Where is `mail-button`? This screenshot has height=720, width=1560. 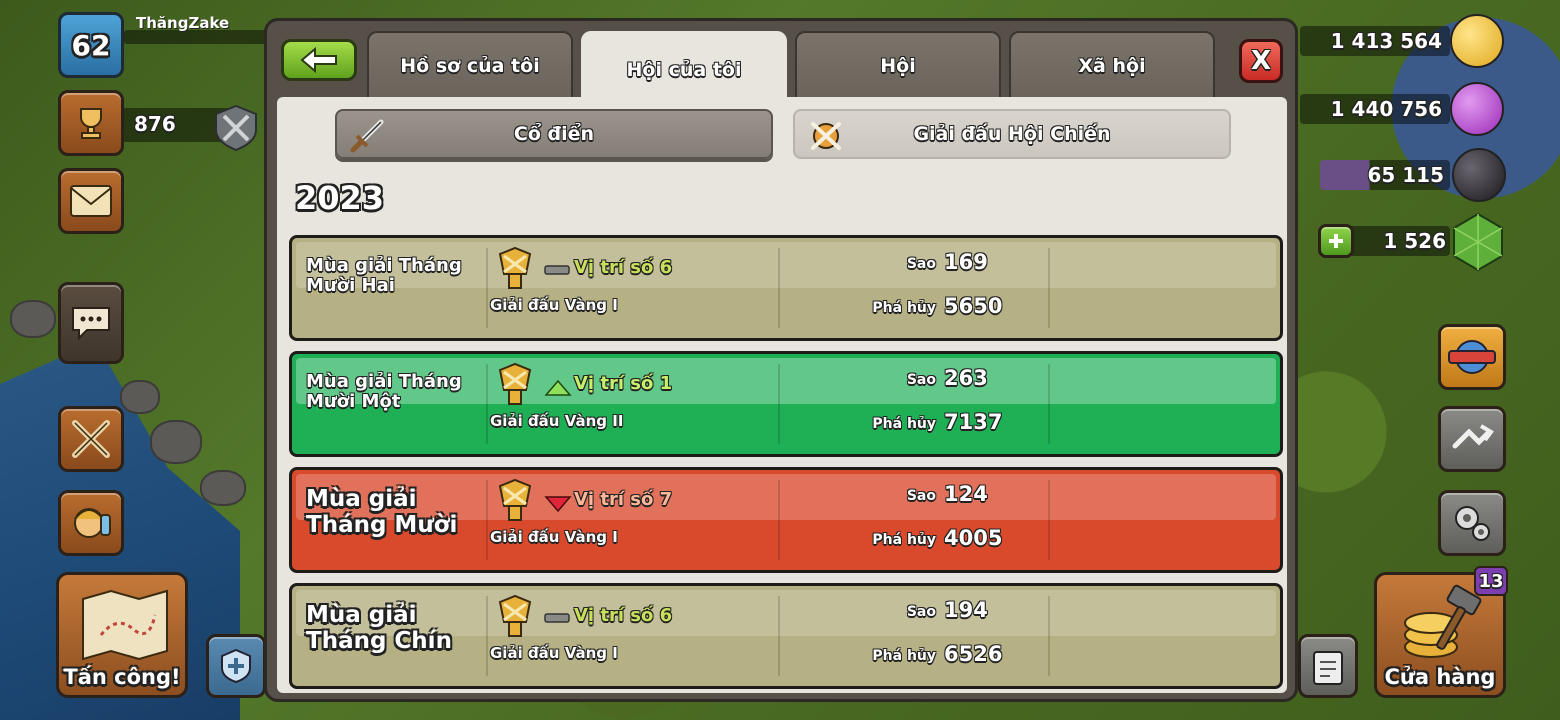 mail-button is located at coordinates (91, 201).